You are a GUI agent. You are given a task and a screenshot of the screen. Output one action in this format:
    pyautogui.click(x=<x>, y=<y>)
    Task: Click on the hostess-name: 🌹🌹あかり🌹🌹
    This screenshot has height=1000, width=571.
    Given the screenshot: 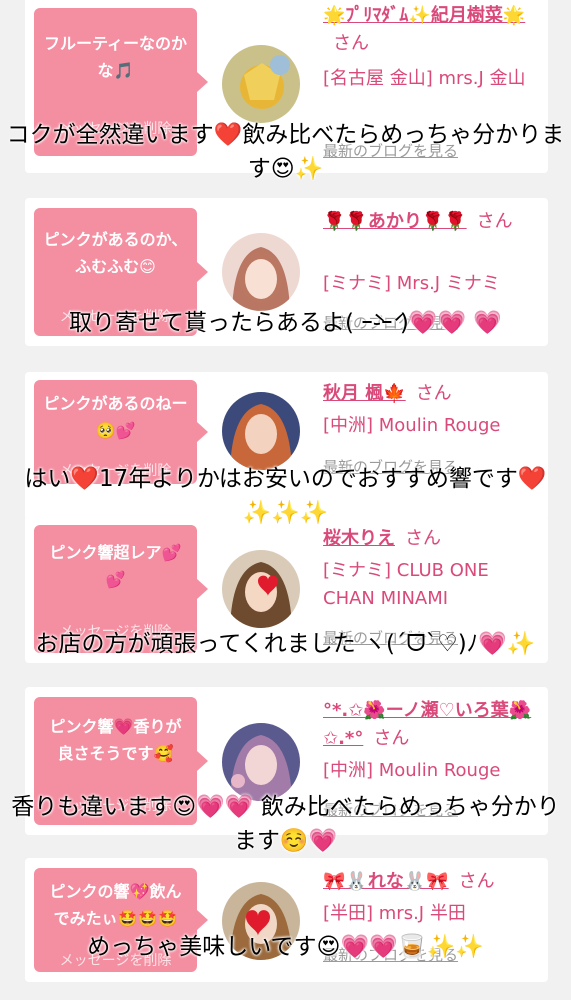 What is the action you would take?
    pyautogui.click(x=395, y=221)
    